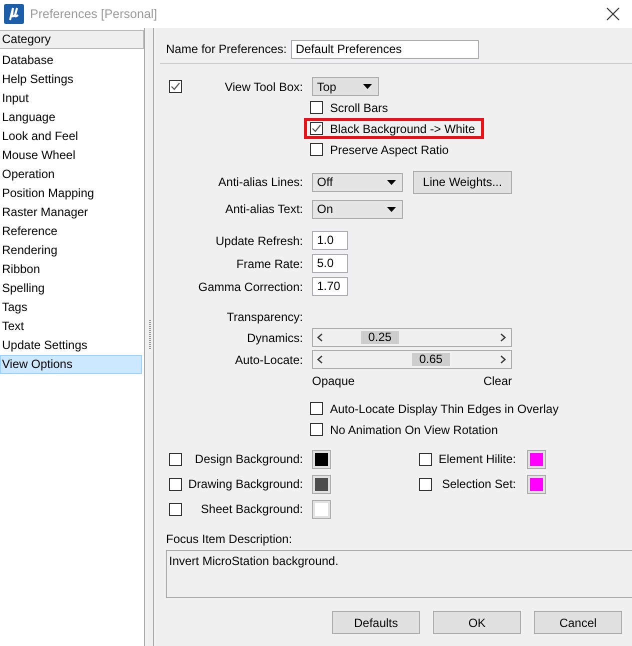  What do you see at coordinates (477, 459) in the screenshot?
I see `field-label: Element Hilite:` at bounding box center [477, 459].